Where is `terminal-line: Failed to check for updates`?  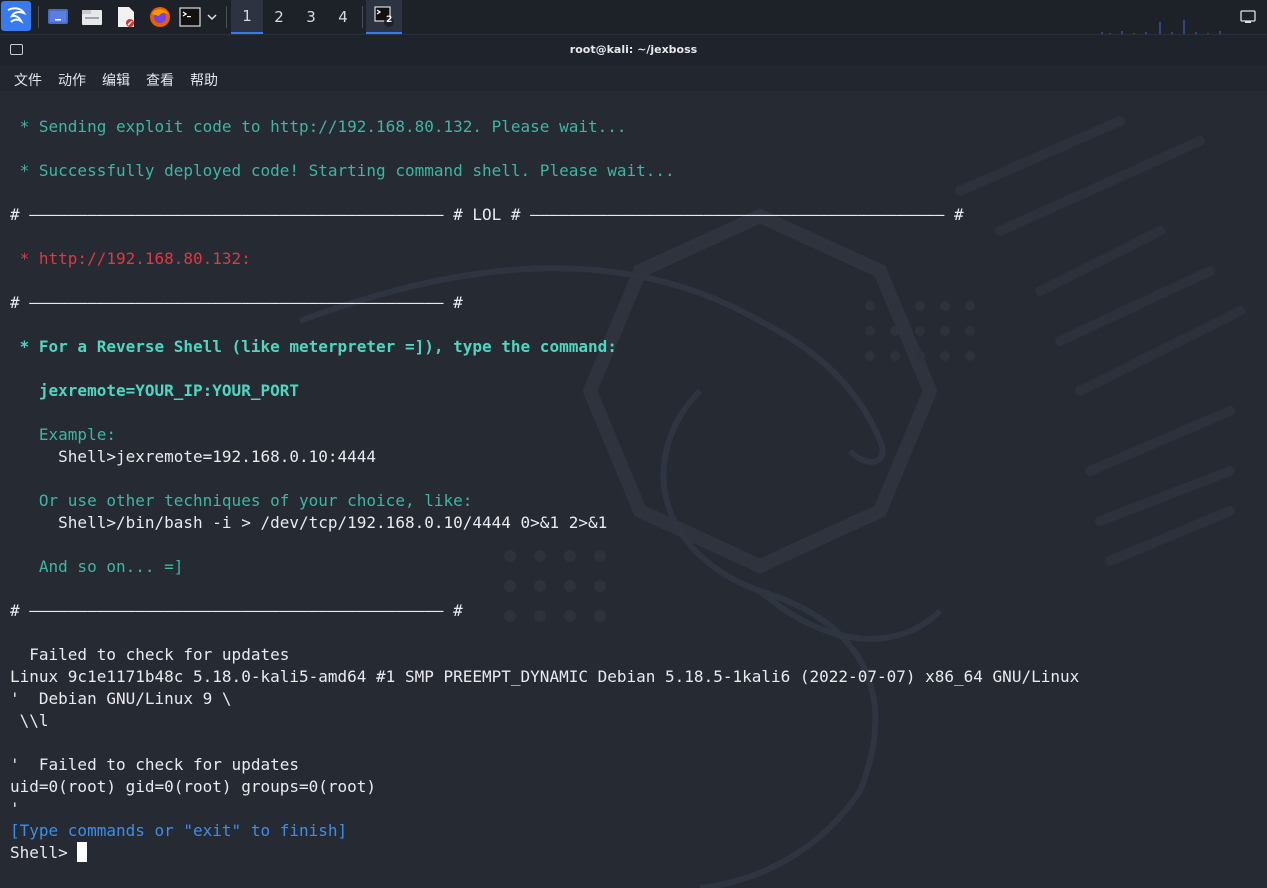
terminal-line: Failed to check for updates is located at coordinates (150, 654).